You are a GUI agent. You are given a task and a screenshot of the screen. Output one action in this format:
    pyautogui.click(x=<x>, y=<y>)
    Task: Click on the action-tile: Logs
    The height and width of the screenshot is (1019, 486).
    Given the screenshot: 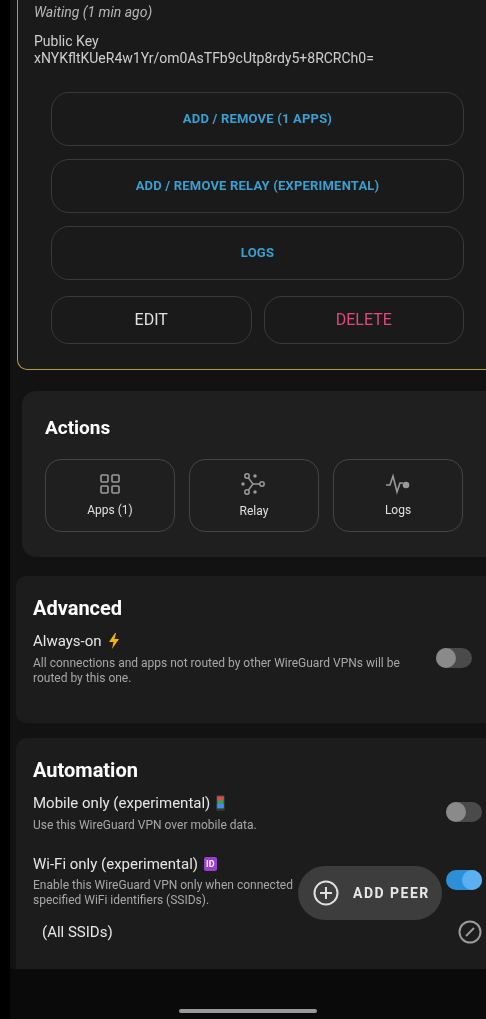 What is the action you would take?
    pyautogui.click(x=398, y=495)
    